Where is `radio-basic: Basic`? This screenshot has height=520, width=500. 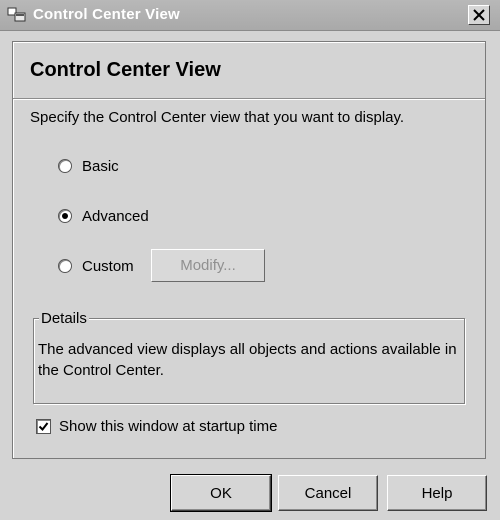 radio-basic: Basic is located at coordinates (88, 166).